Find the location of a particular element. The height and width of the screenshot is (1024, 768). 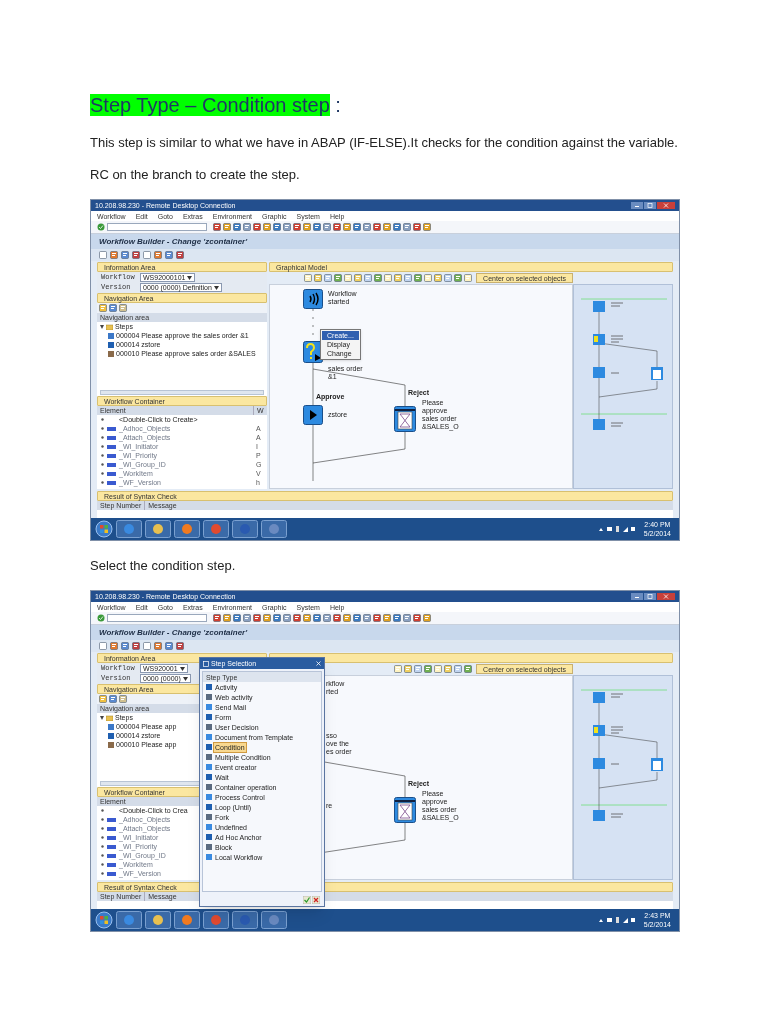

minimize-icon is located at coordinates (637, 596).